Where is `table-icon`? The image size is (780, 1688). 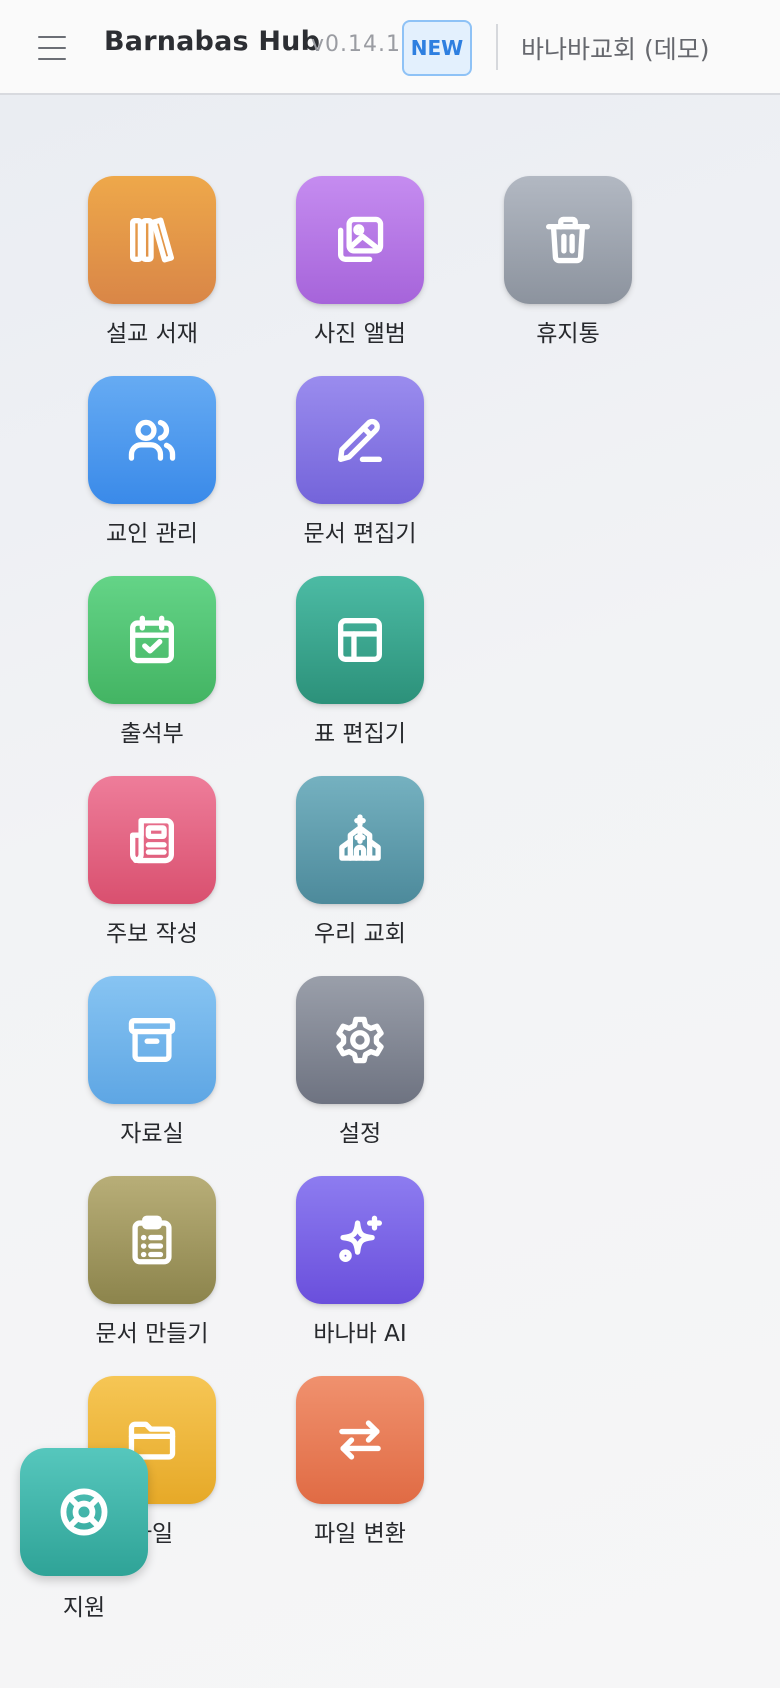 table-icon is located at coordinates (360, 640).